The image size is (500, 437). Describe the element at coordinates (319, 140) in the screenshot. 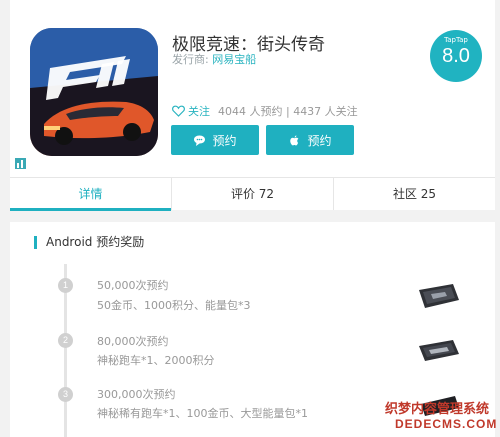

I see `ios-reserve-label: 预约` at that location.